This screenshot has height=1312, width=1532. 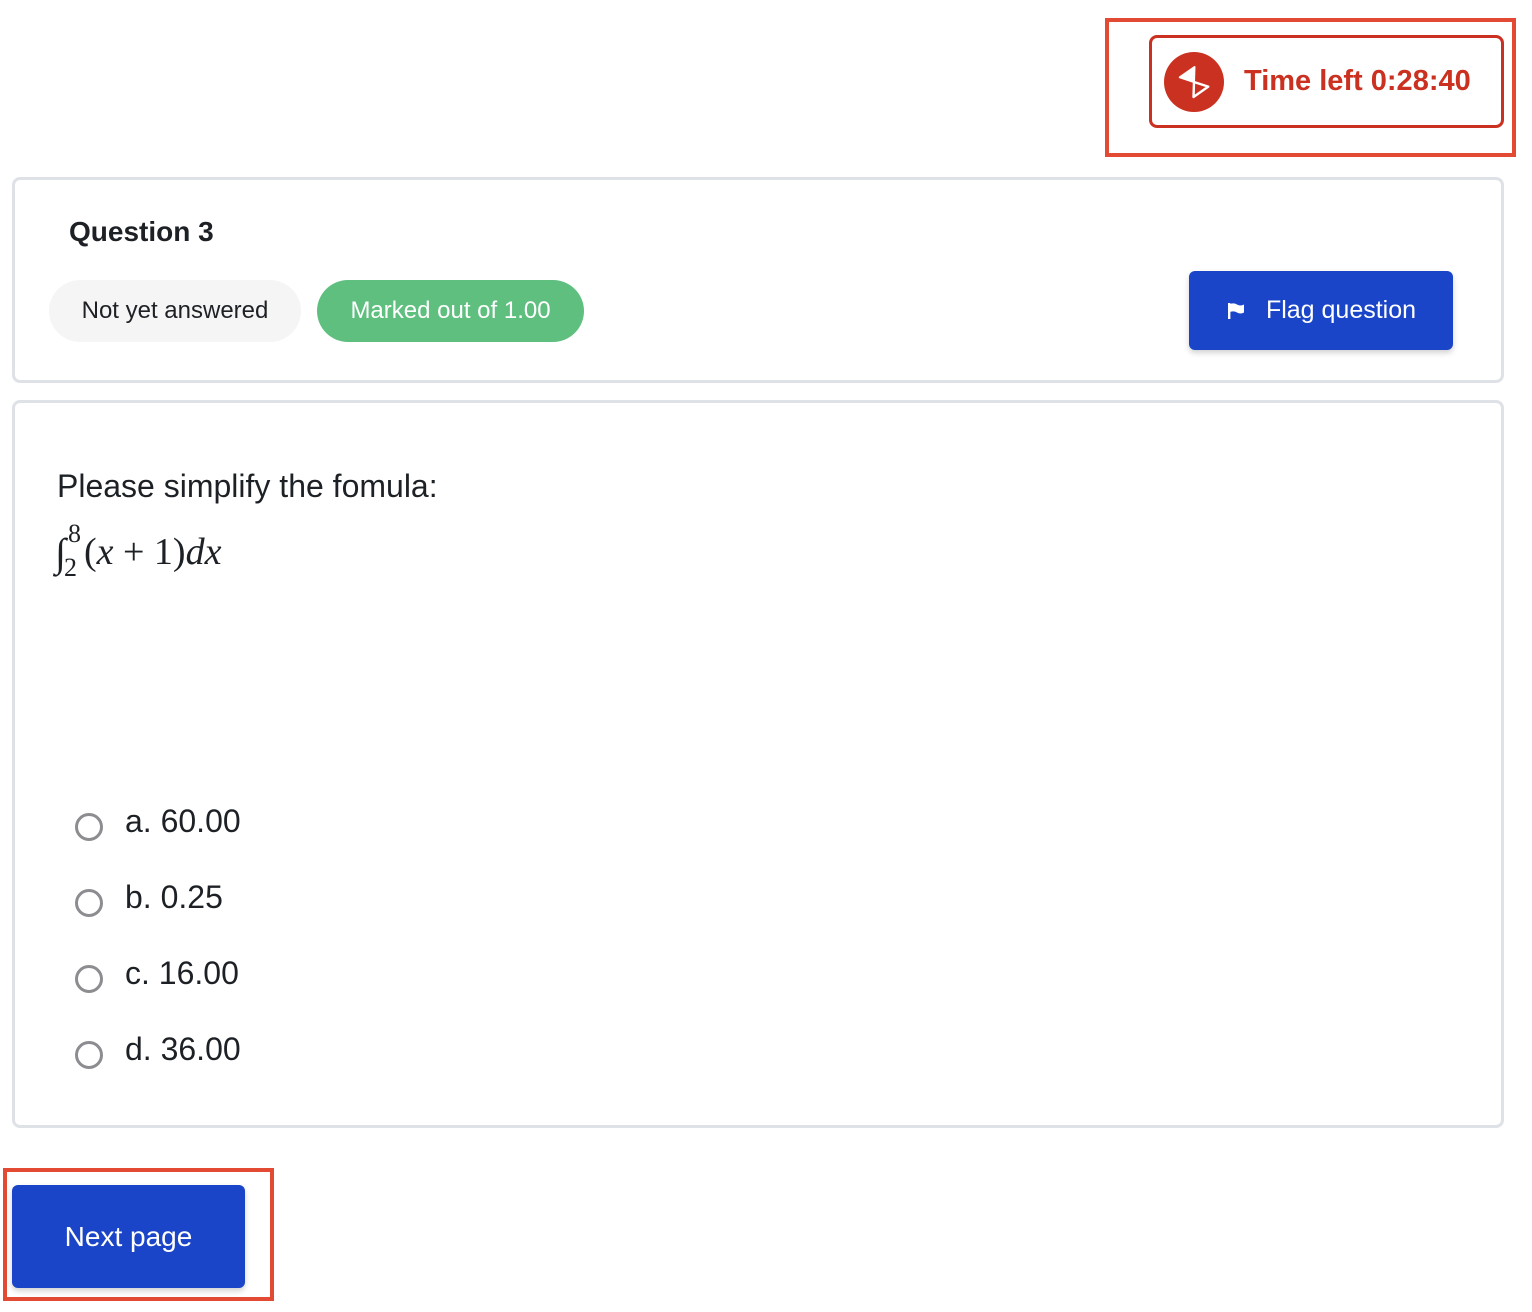 What do you see at coordinates (70, 567) in the screenshot?
I see `lower-limit: 2` at bounding box center [70, 567].